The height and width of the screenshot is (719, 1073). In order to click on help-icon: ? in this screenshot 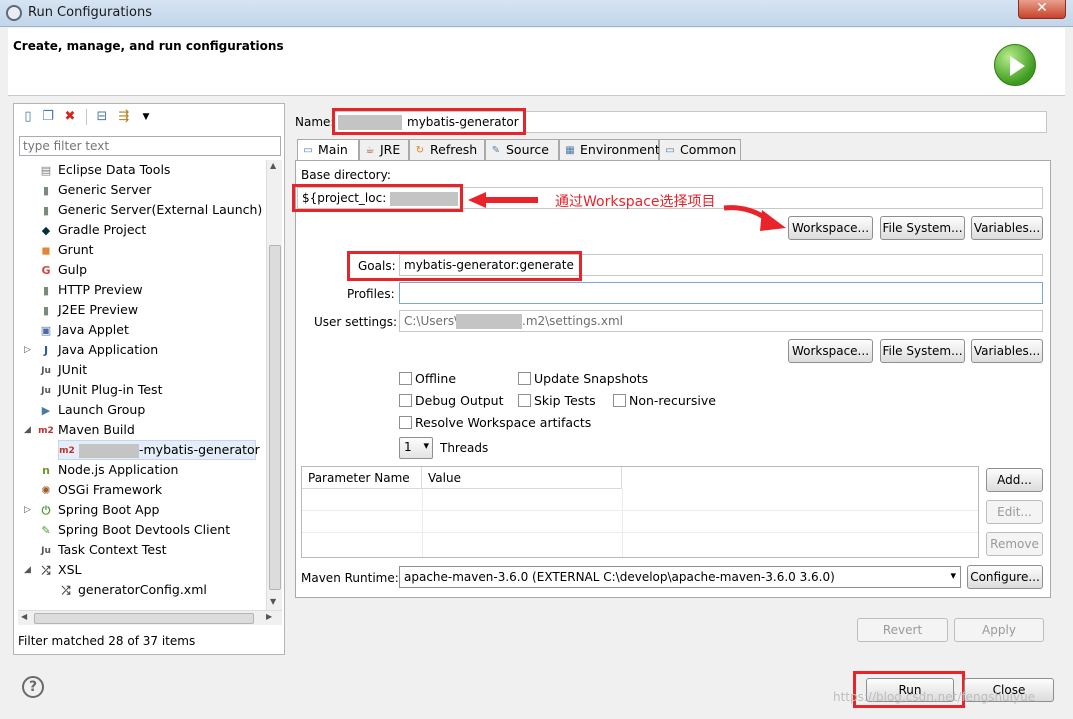, I will do `click(33, 687)`.